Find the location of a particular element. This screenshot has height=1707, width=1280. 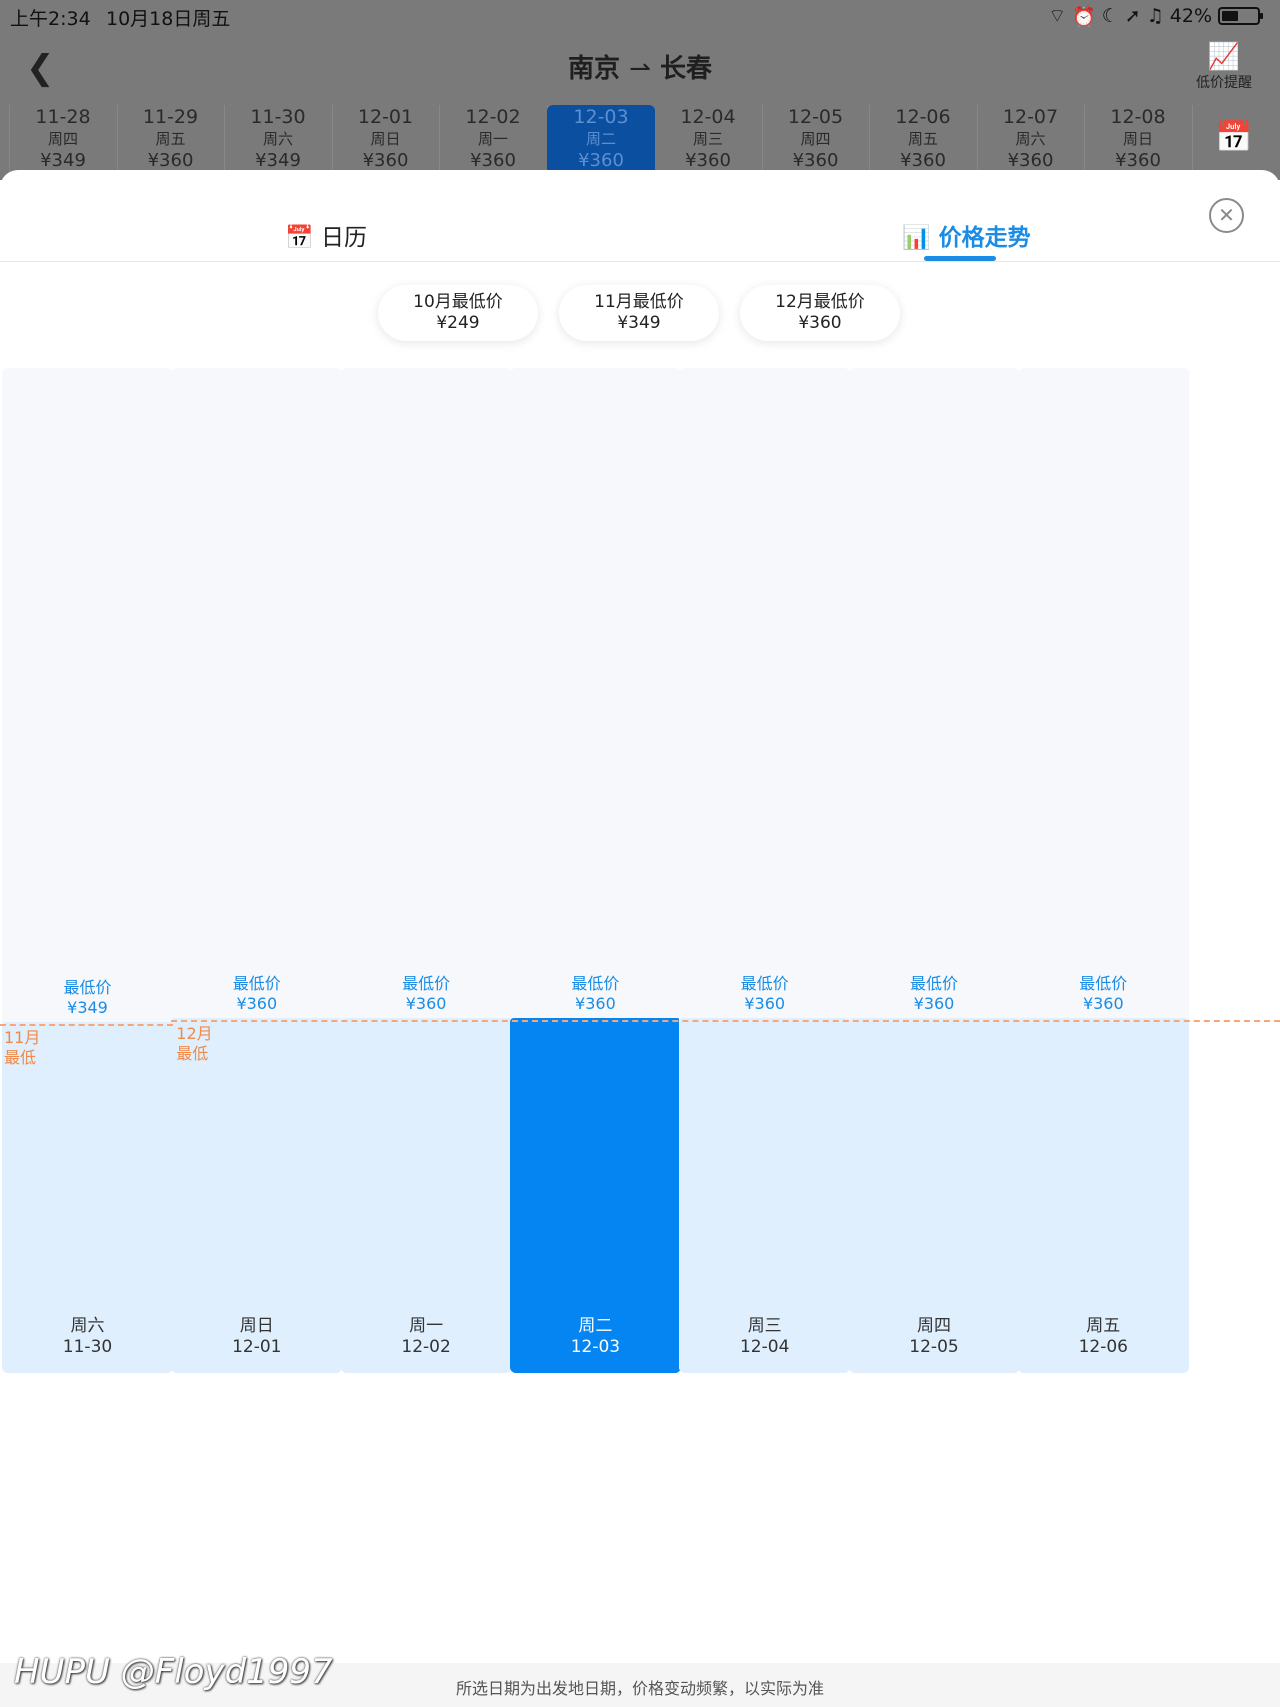

date-strip-date: 12-03 is located at coordinates (601, 117).